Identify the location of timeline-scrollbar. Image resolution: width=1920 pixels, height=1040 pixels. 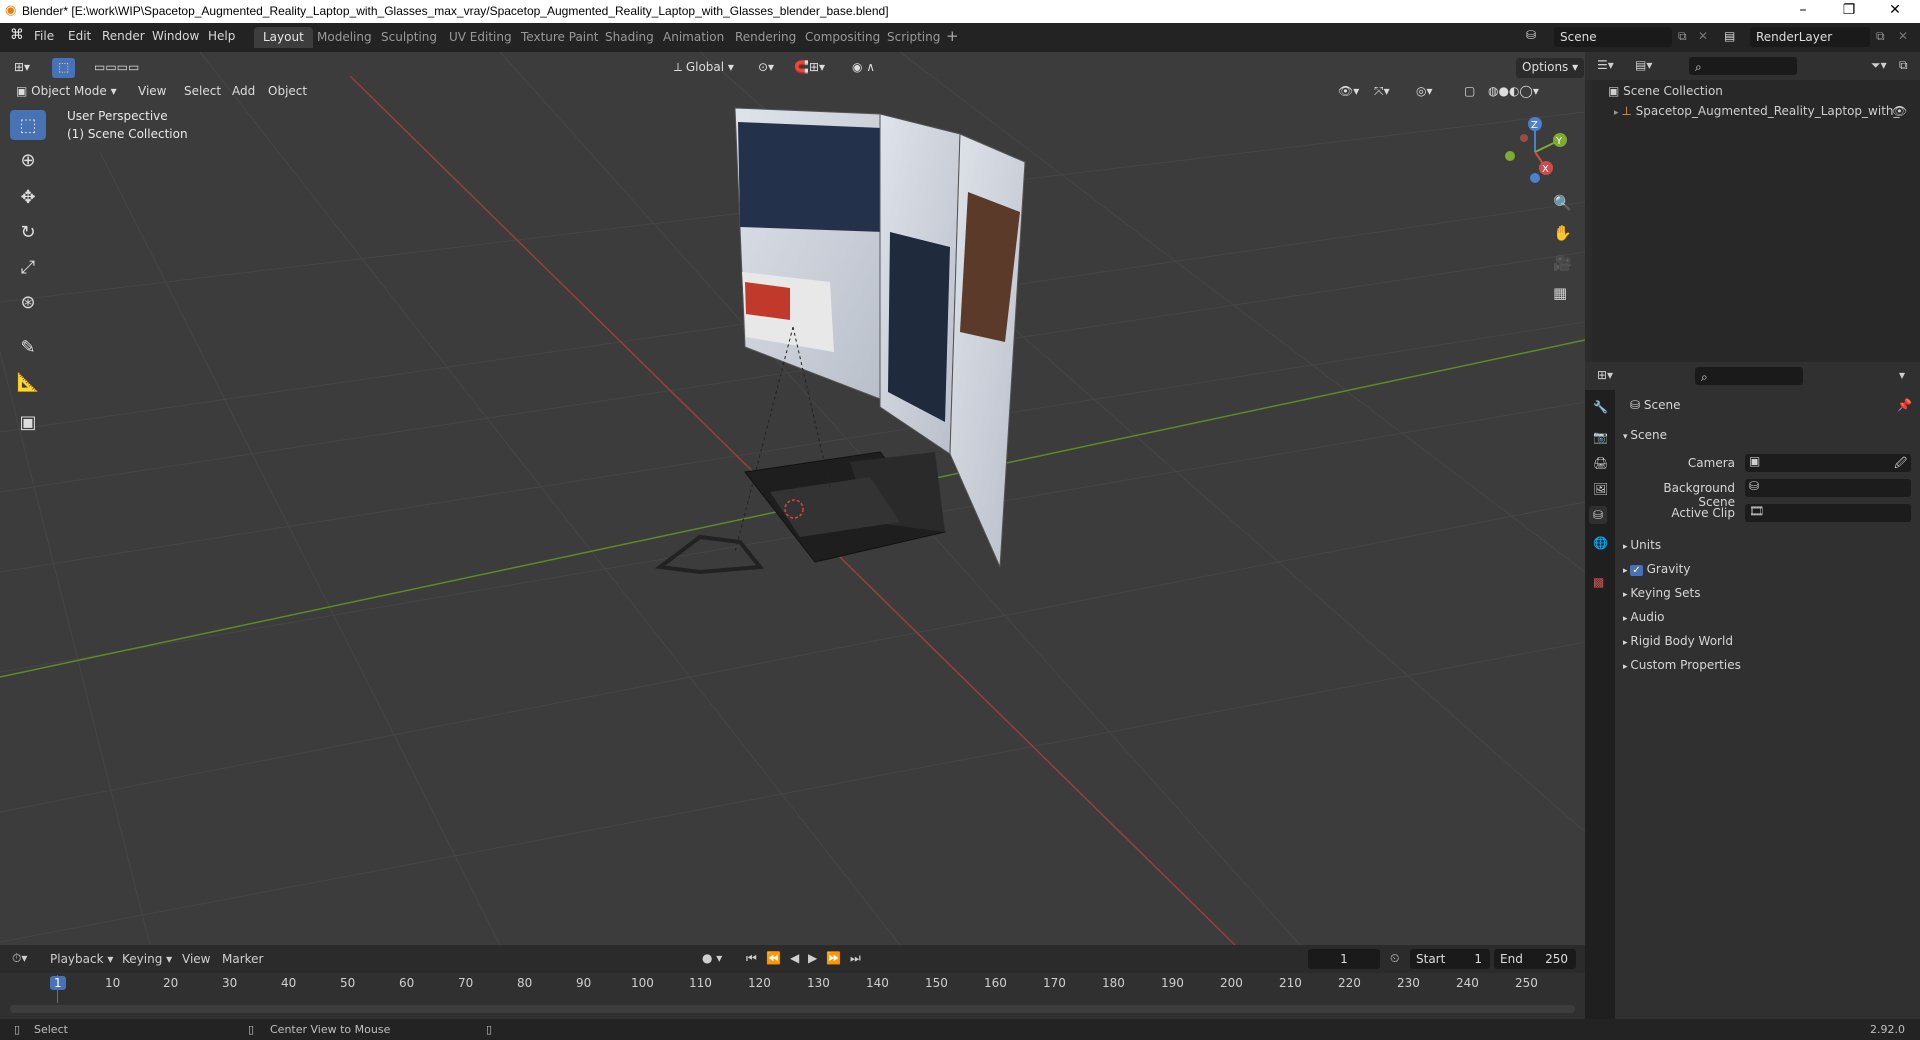
(792, 1009).